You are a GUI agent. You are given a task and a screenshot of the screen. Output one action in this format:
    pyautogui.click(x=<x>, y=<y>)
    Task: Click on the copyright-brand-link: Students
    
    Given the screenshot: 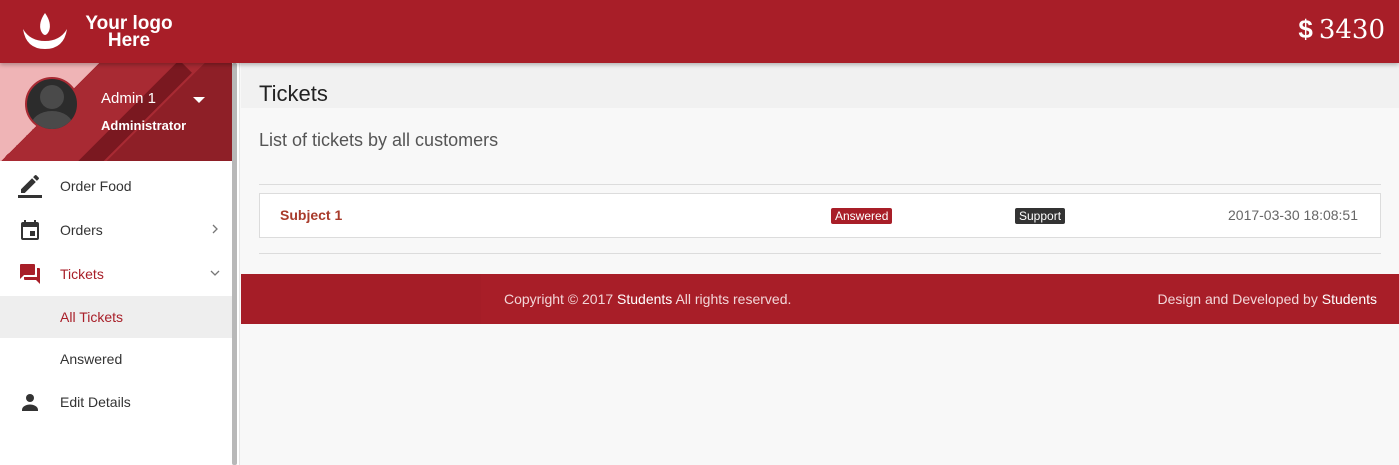 What is the action you would take?
    pyautogui.click(x=644, y=299)
    